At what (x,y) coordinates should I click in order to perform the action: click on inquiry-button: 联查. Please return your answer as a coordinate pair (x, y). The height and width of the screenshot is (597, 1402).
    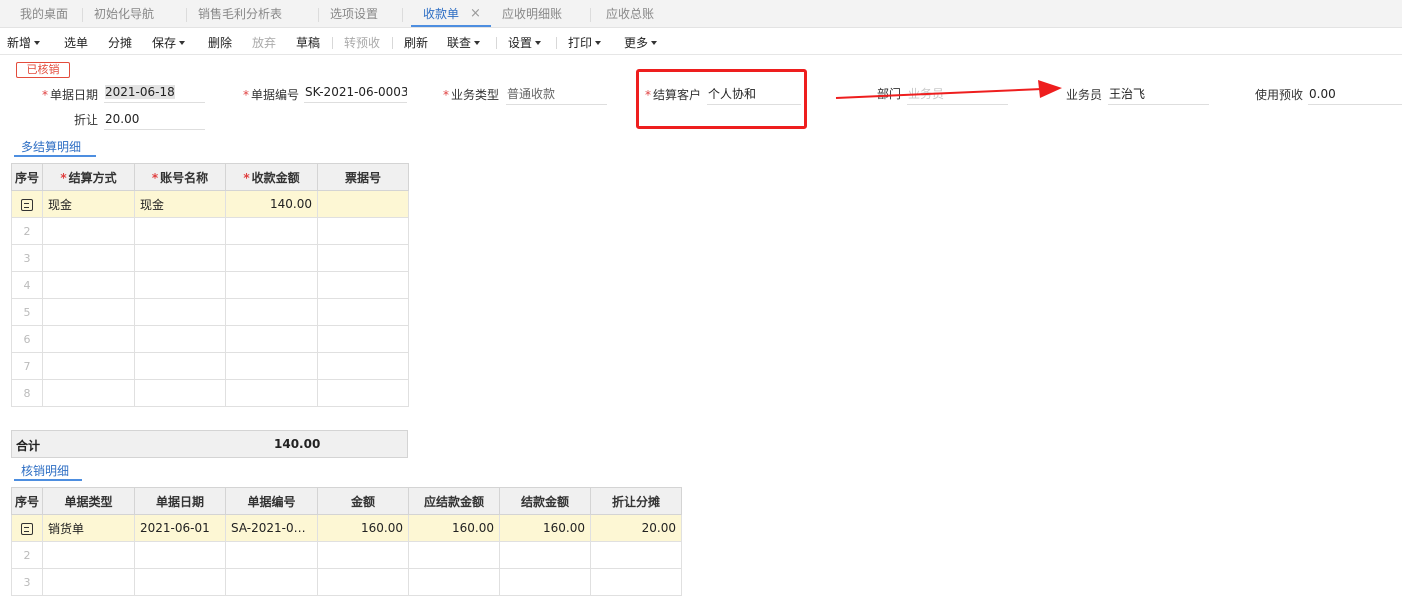
    Looking at the image, I should click on (464, 42).